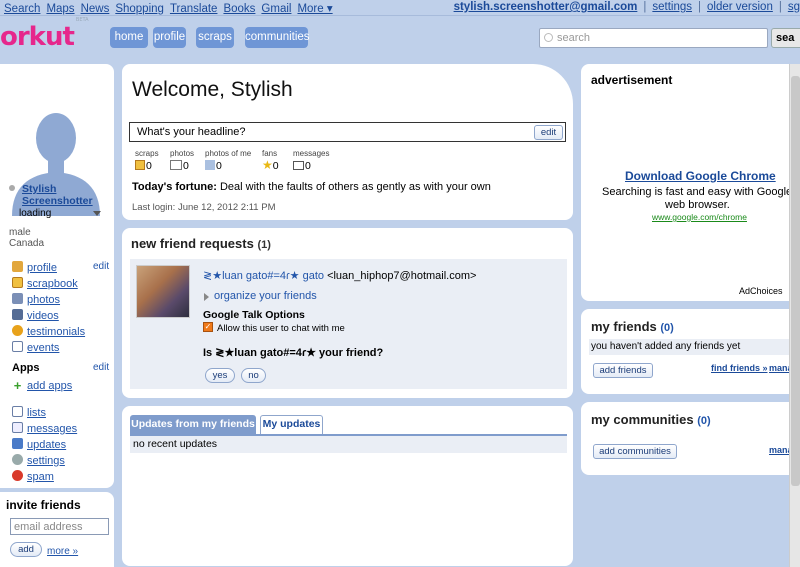 This screenshot has height=567, width=800. Describe the element at coordinates (34, 267) in the screenshot. I see `sidebar-item-profile: profile` at that location.